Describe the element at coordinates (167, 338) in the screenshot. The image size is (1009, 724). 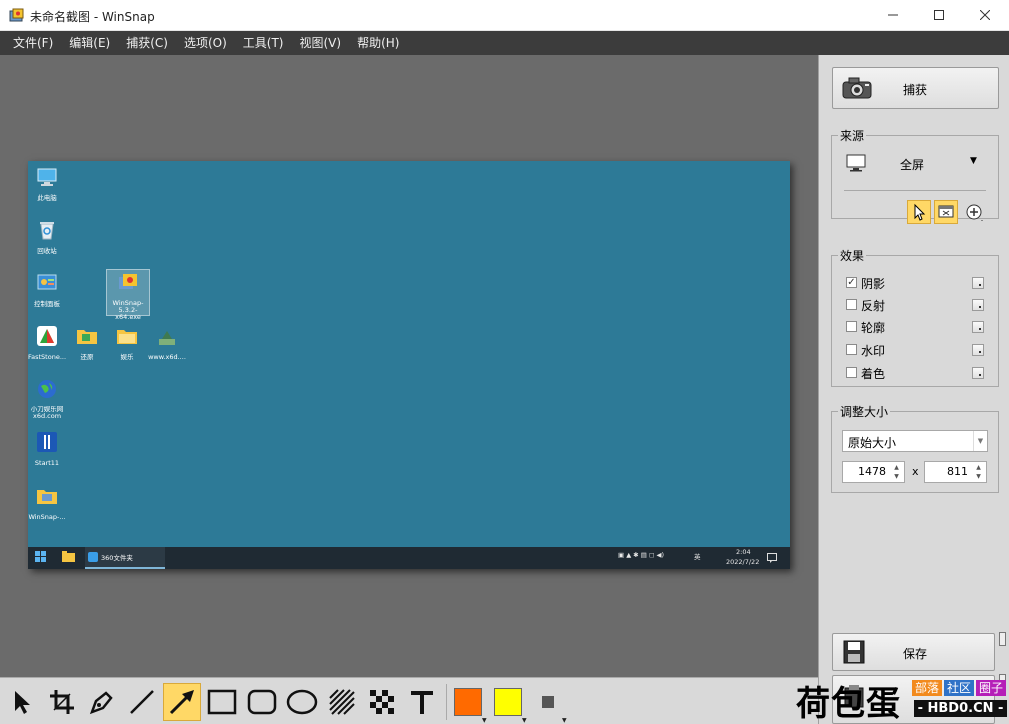
I see `shortcut-icon` at that location.